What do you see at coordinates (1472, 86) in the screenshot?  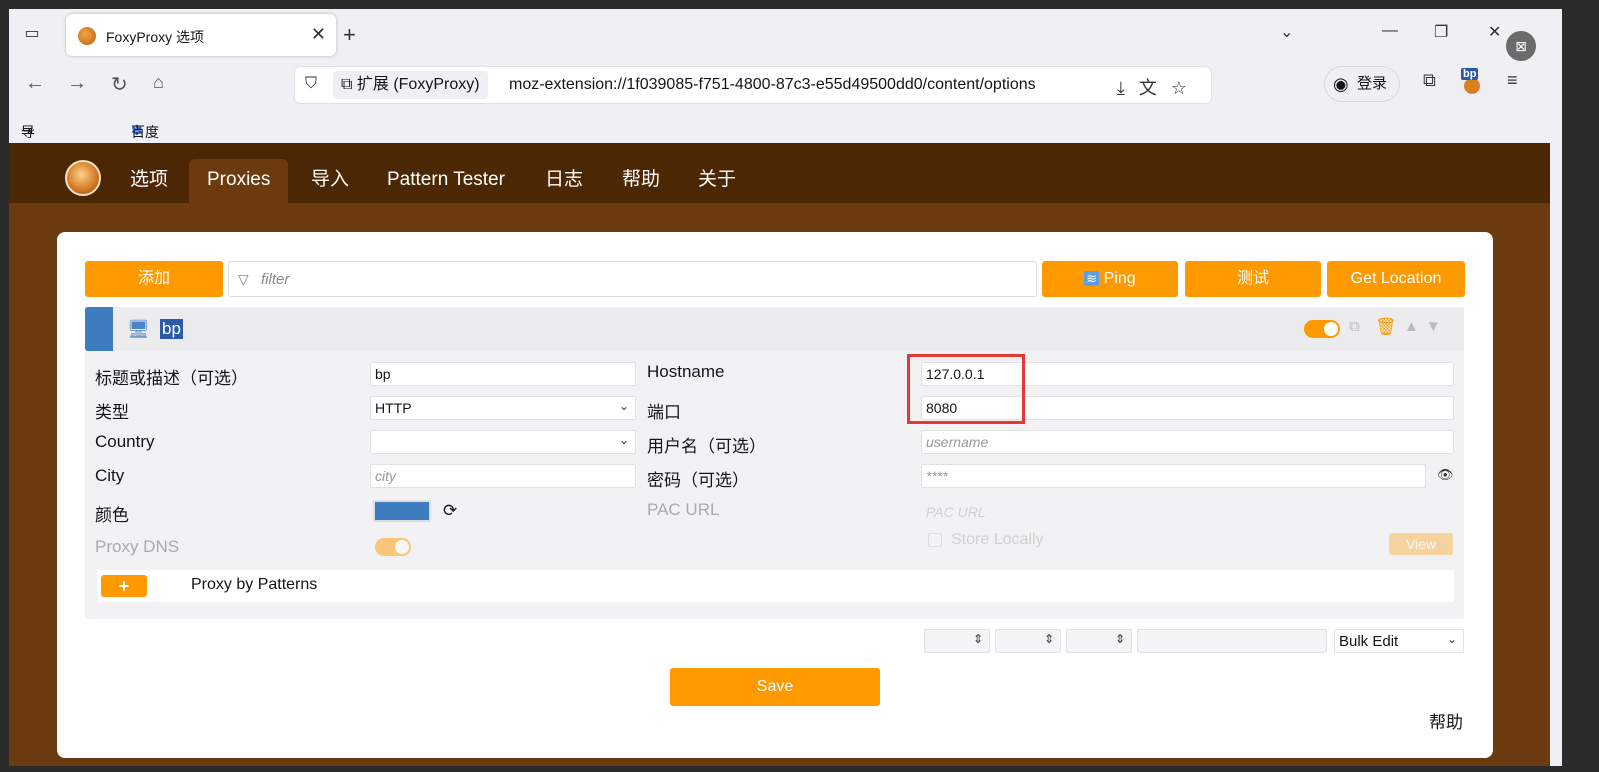 I see `foxyproxy-toolbar-icon` at bounding box center [1472, 86].